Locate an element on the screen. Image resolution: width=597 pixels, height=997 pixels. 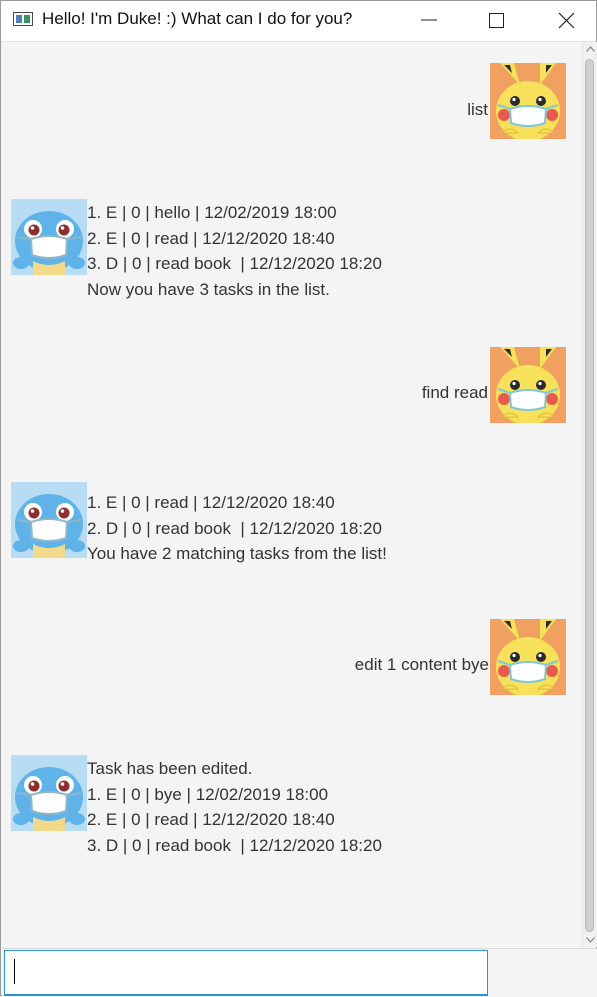
scroll-thumb is located at coordinates (589, 495).